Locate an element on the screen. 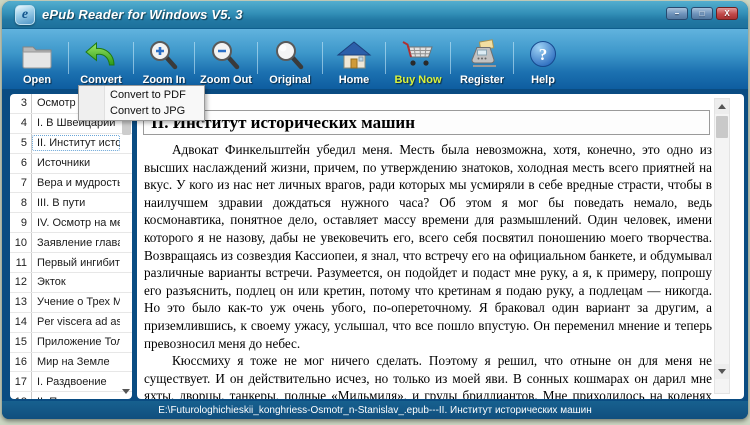 This screenshot has width=750, height=425. toc-item: 12 Экток is located at coordinates (71, 283).